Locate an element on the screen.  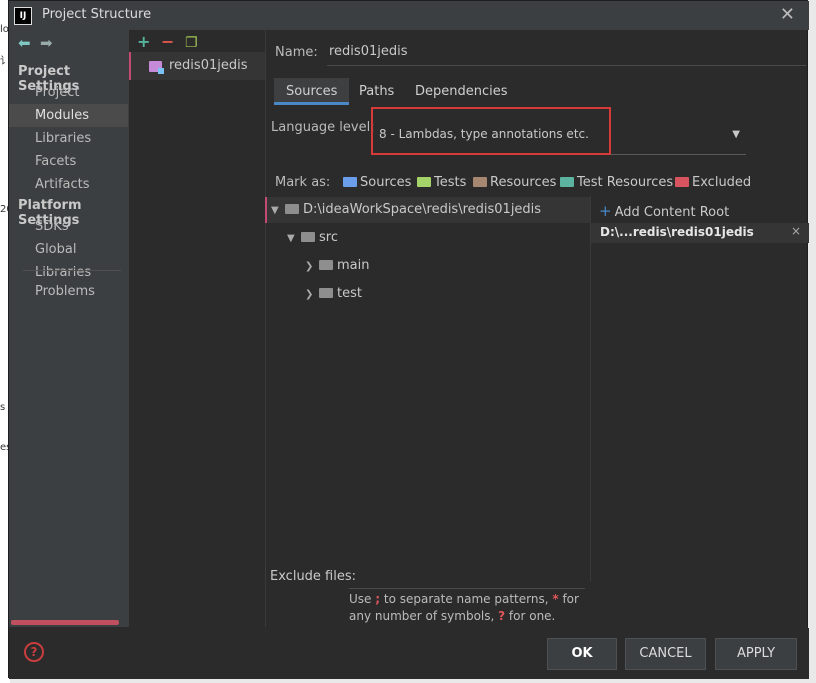
module-folder-icon is located at coordinates (156, 67).